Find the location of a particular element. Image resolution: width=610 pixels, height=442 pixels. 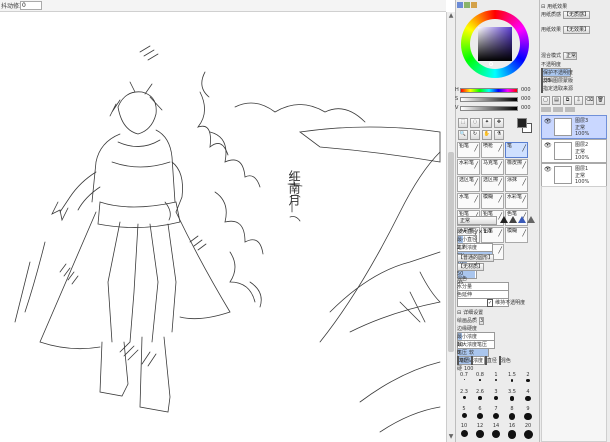

brush-size-preset: 2 is located at coordinates (528, 380).